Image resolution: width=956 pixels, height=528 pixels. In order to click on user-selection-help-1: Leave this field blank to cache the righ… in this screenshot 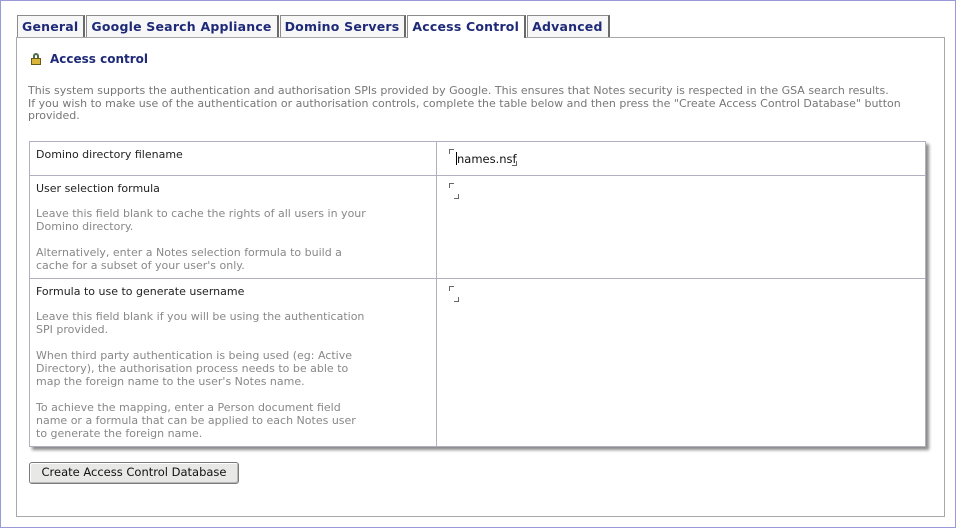, I will do `click(201, 220)`.